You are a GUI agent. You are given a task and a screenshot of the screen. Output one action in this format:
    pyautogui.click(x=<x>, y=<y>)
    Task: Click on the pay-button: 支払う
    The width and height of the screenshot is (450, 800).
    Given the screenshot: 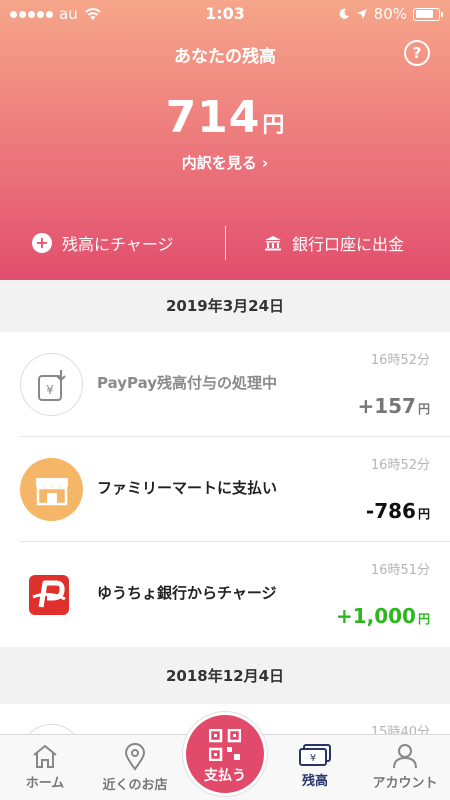 What is the action you would take?
    pyautogui.click(x=225, y=754)
    